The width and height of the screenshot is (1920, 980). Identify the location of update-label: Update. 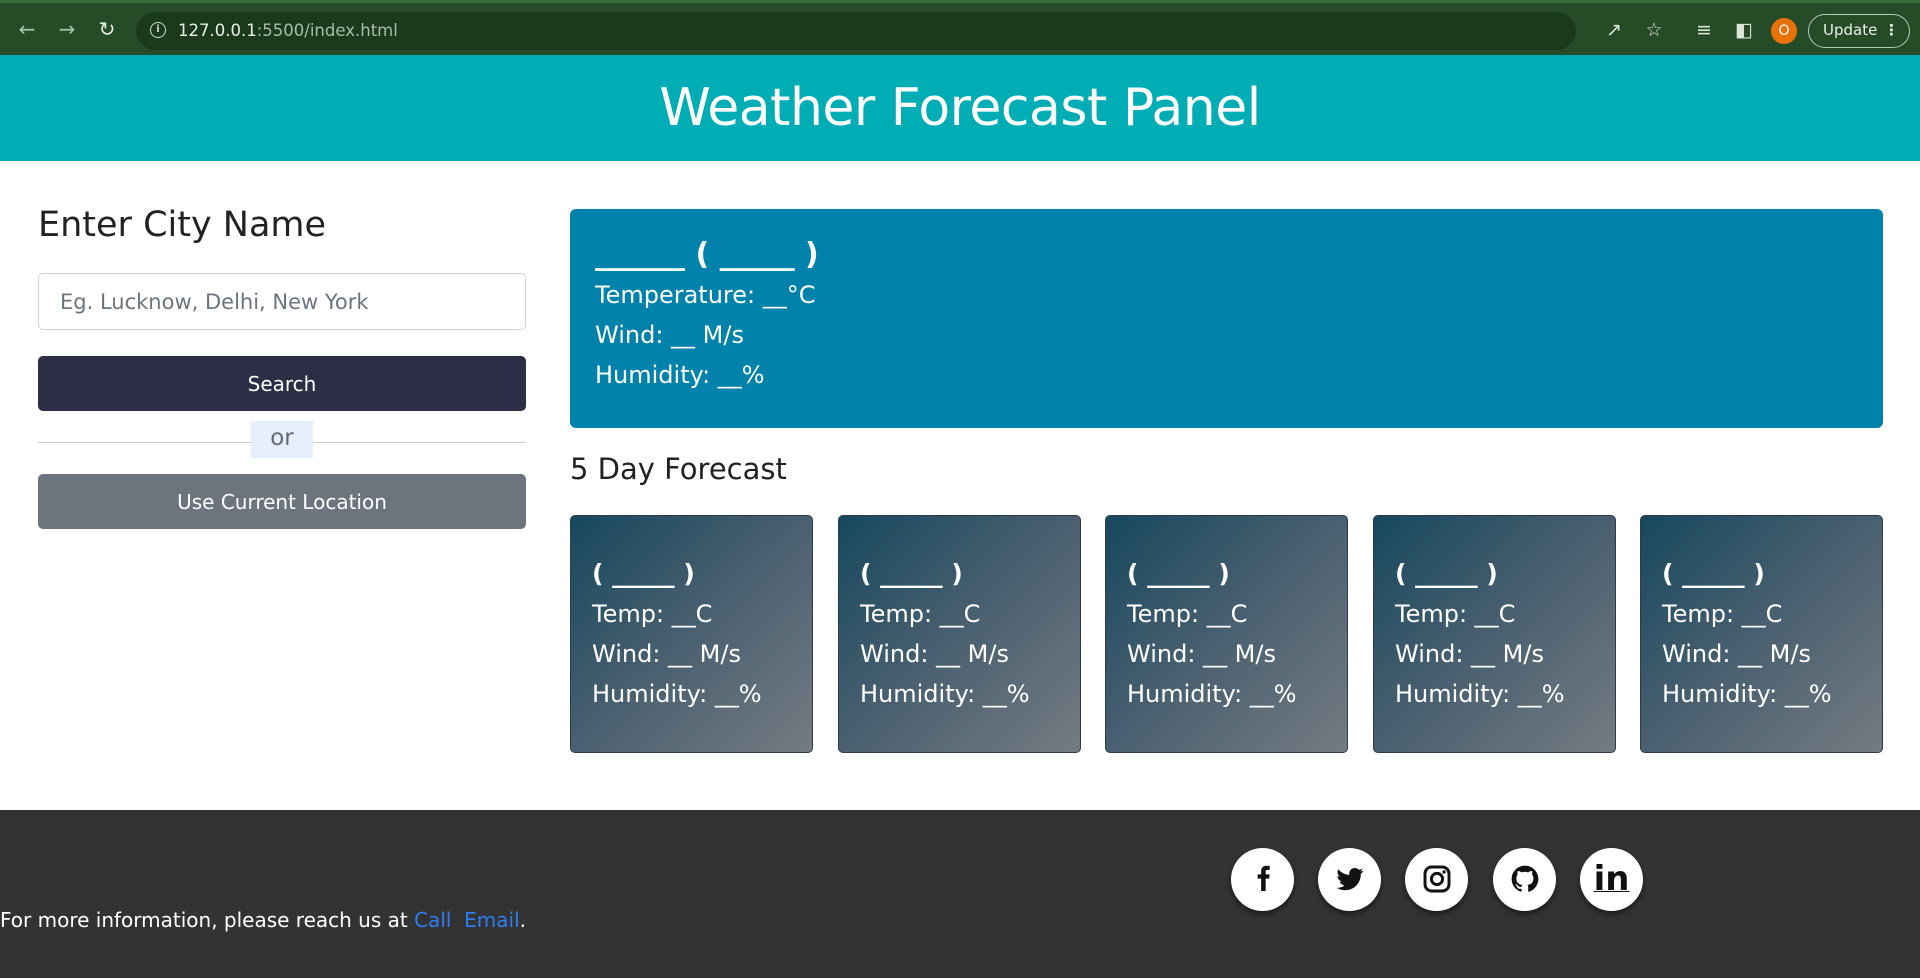
(1850, 30).